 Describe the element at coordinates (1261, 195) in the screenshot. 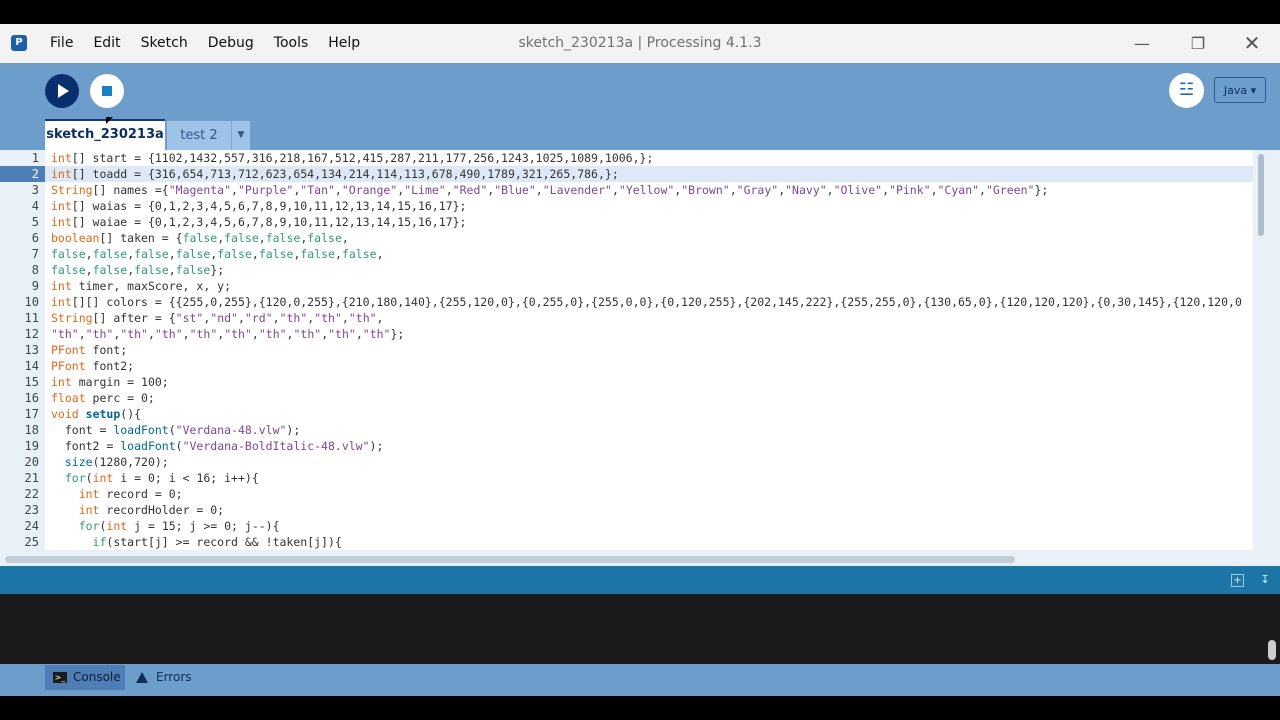

I see `vertical-scroll-thumb` at that location.